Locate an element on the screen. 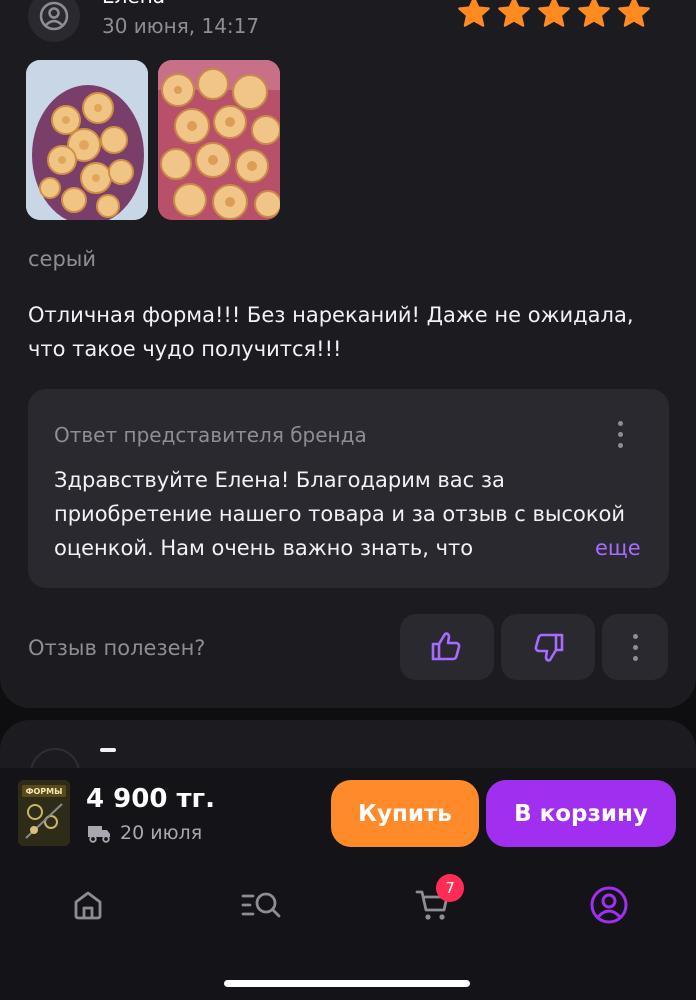  rating-stars is located at coordinates (554, 15).